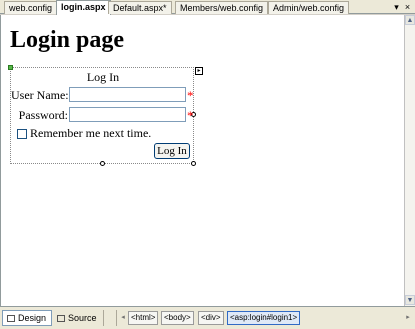 Image resolution: width=415 pixels, height=329 pixels. What do you see at coordinates (22, 134) in the screenshot?
I see `remember-me-checkbox` at bounding box center [22, 134].